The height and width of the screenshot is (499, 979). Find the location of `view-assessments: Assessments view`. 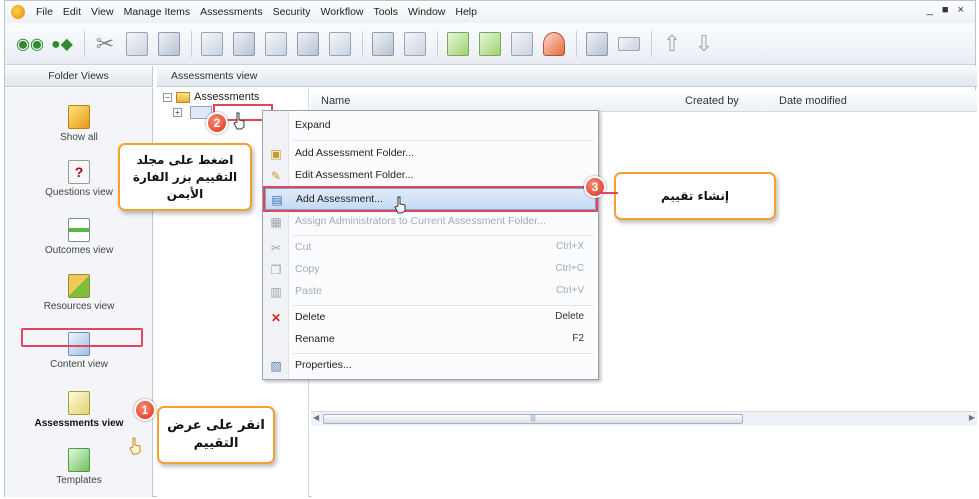

view-assessments: Assessments view is located at coordinates (79, 410).